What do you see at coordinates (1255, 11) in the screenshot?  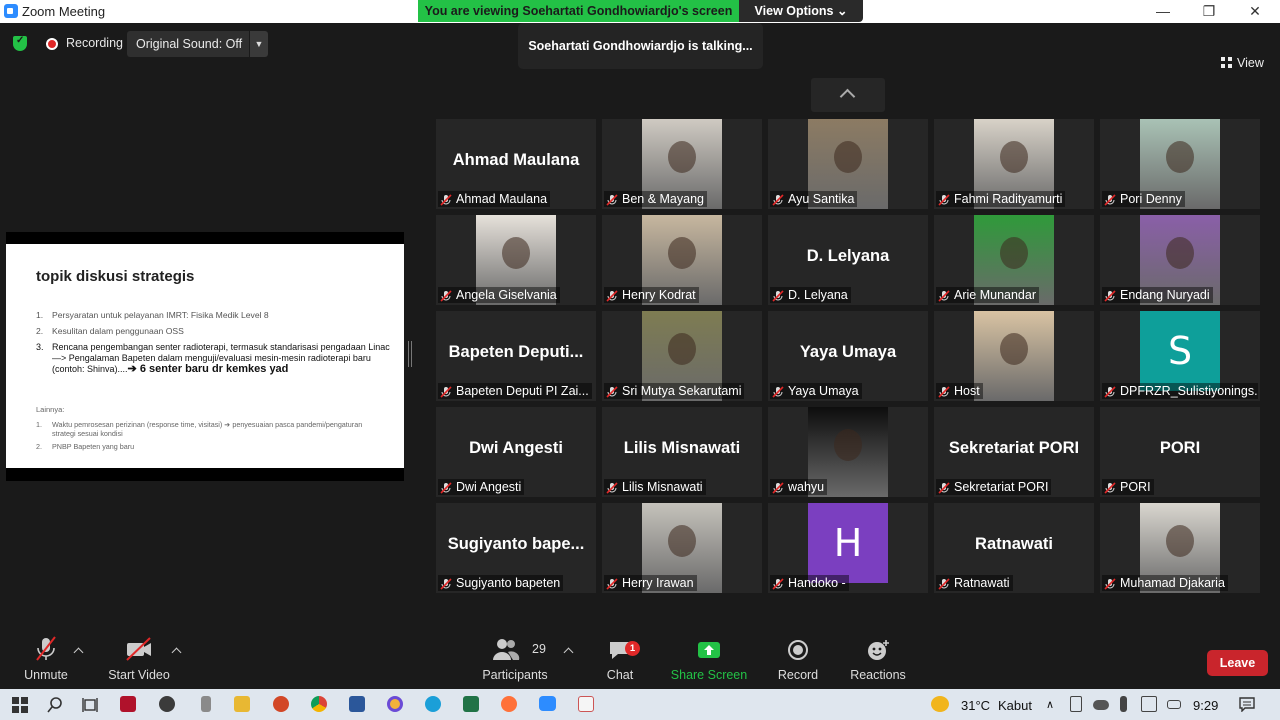 I see `close-button: ✕` at bounding box center [1255, 11].